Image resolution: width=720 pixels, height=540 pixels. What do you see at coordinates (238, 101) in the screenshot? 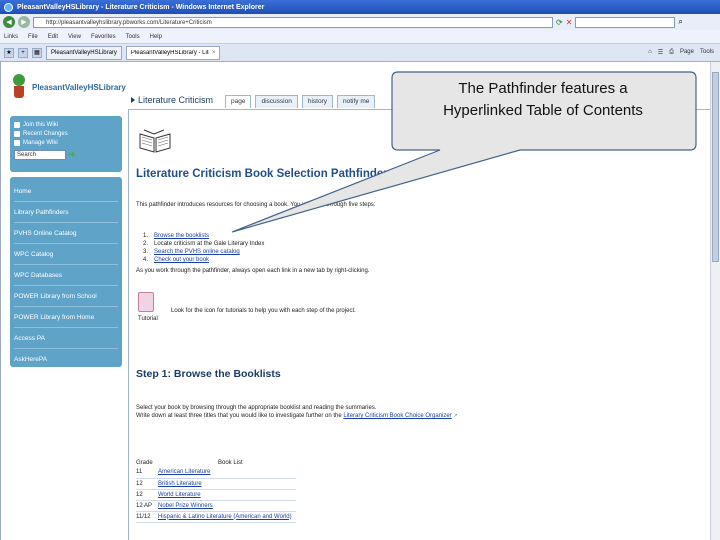
I see `tab-page: page` at bounding box center [238, 101].